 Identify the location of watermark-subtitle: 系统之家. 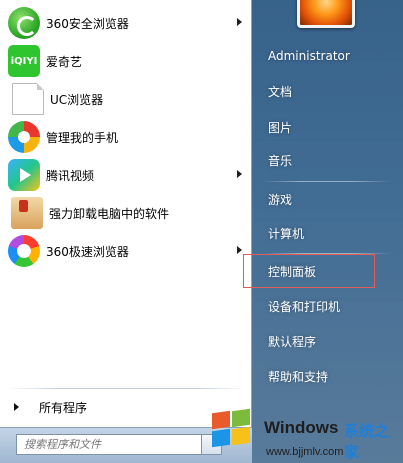
(367, 441).